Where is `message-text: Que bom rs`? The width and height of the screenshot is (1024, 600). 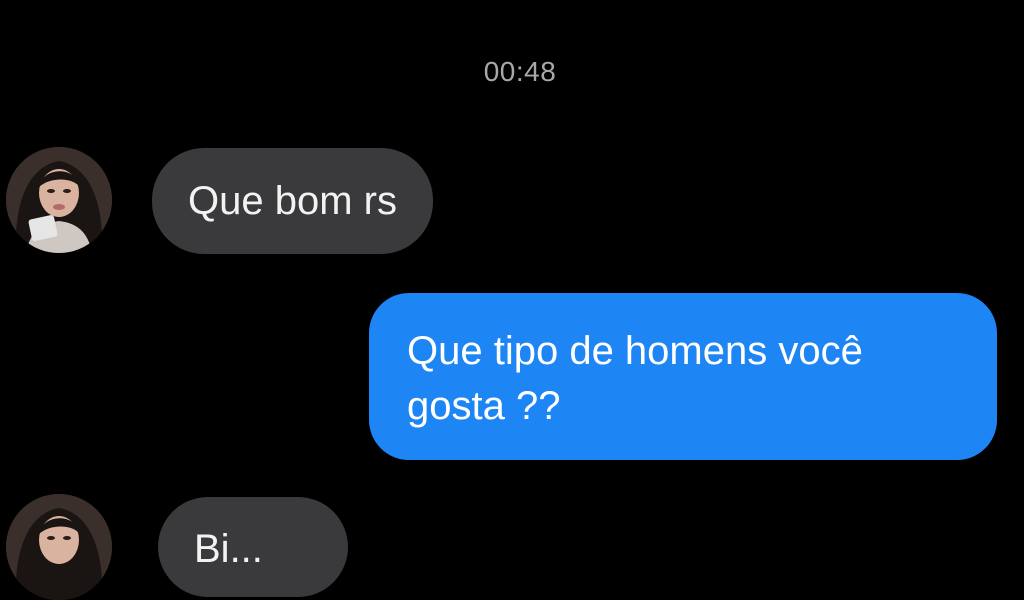
message-text: Que bom rs is located at coordinates (292, 201).